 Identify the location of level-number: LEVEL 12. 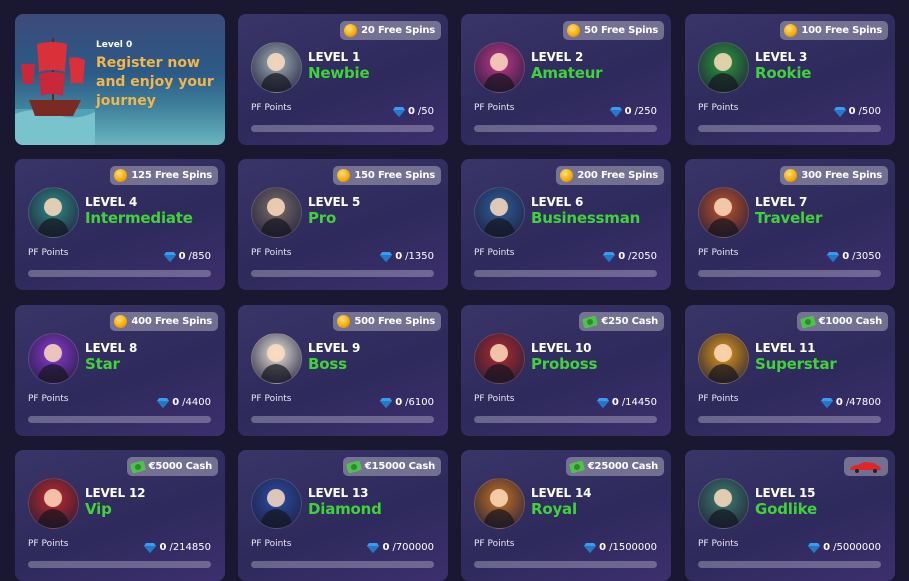
(115, 493).